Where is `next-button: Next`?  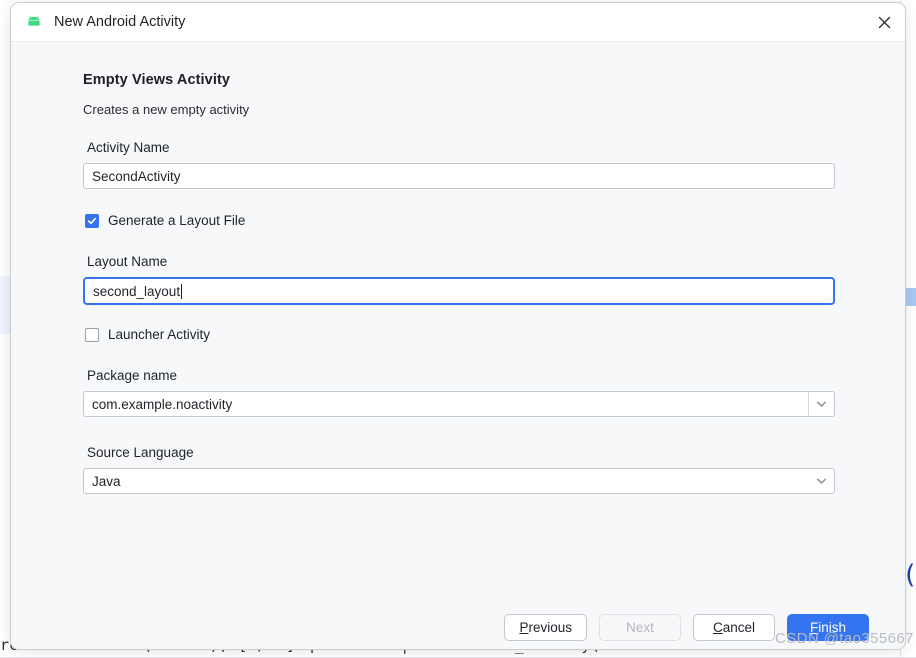
next-button: Next is located at coordinates (640, 627).